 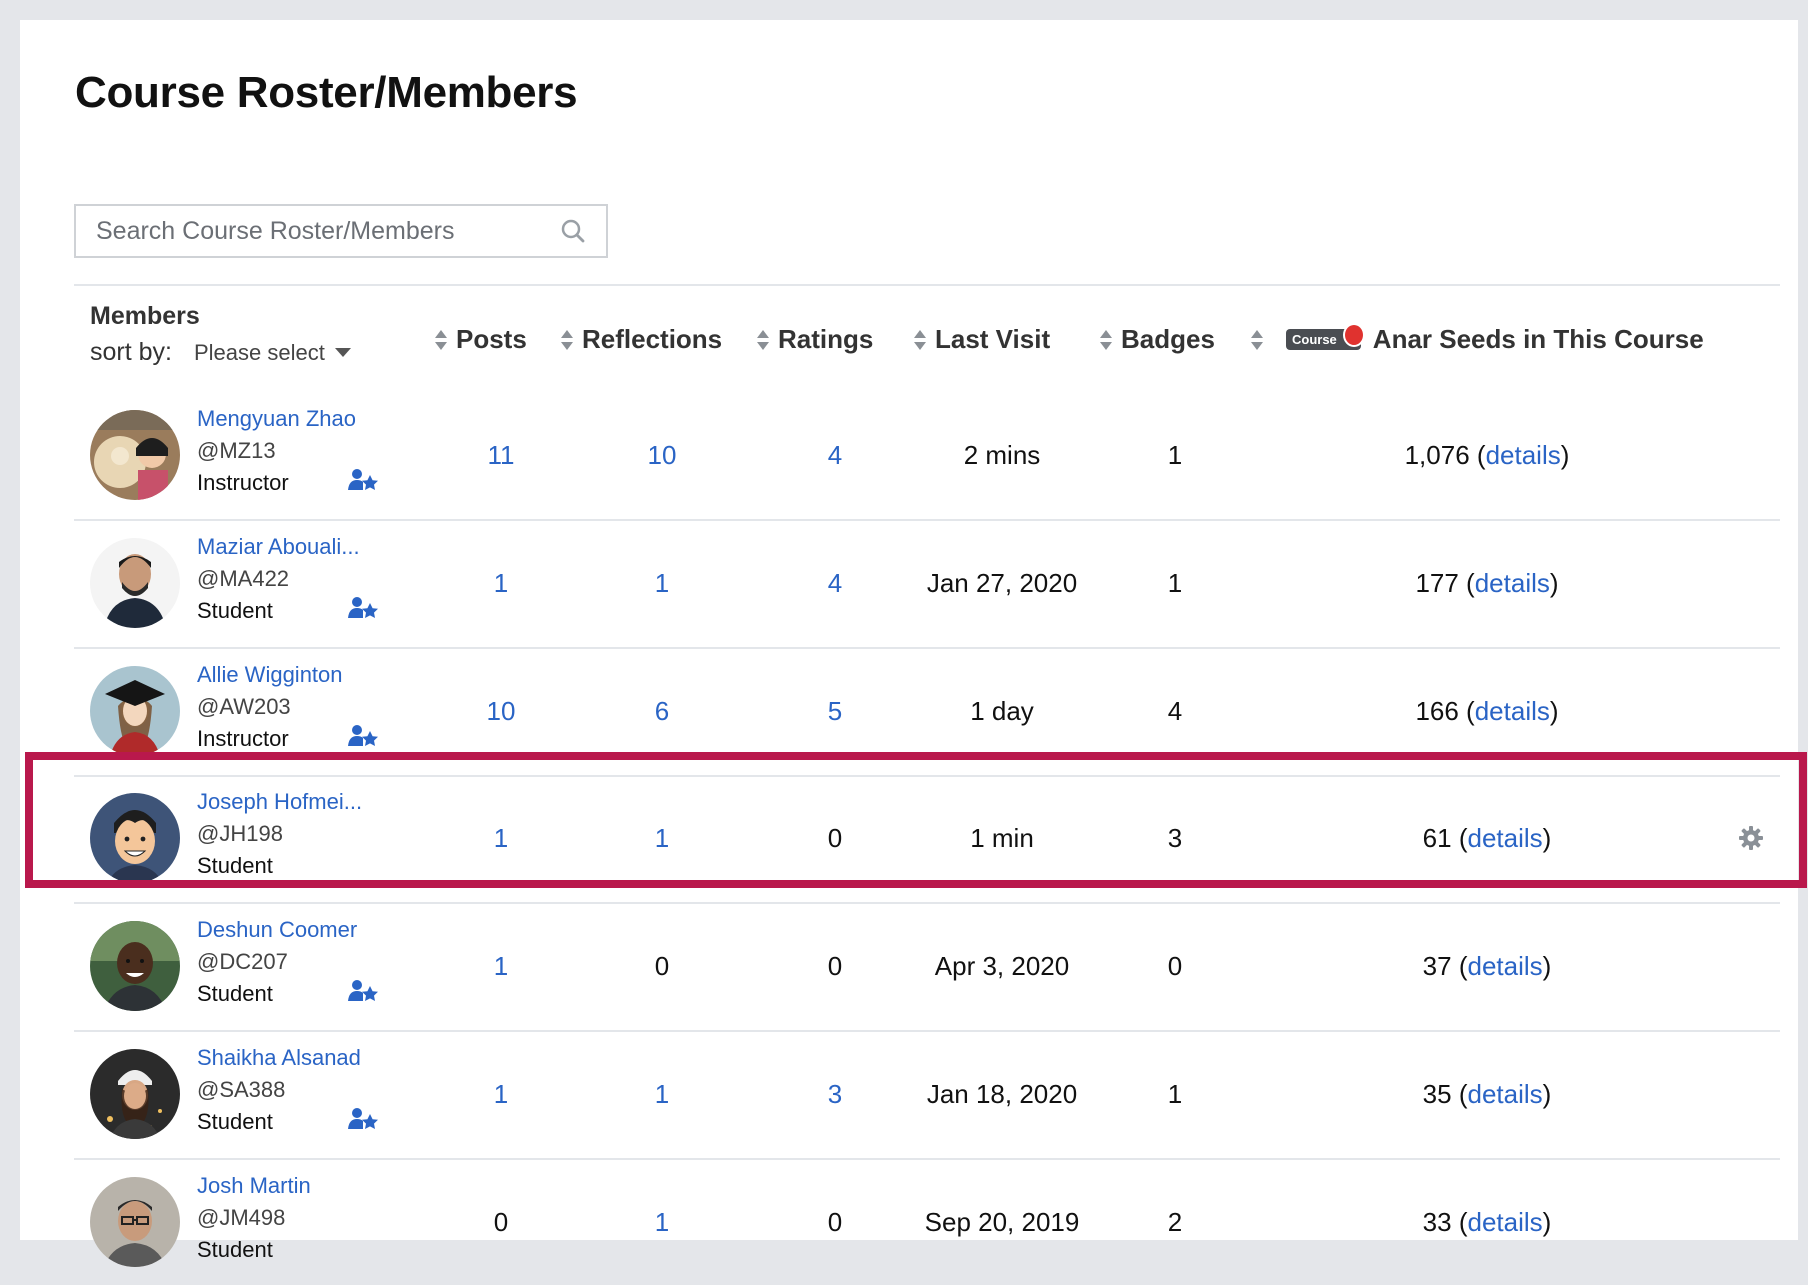 What do you see at coordinates (342, 352) in the screenshot?
I see `chevron-down-icon` at bounding box center [342, 352].